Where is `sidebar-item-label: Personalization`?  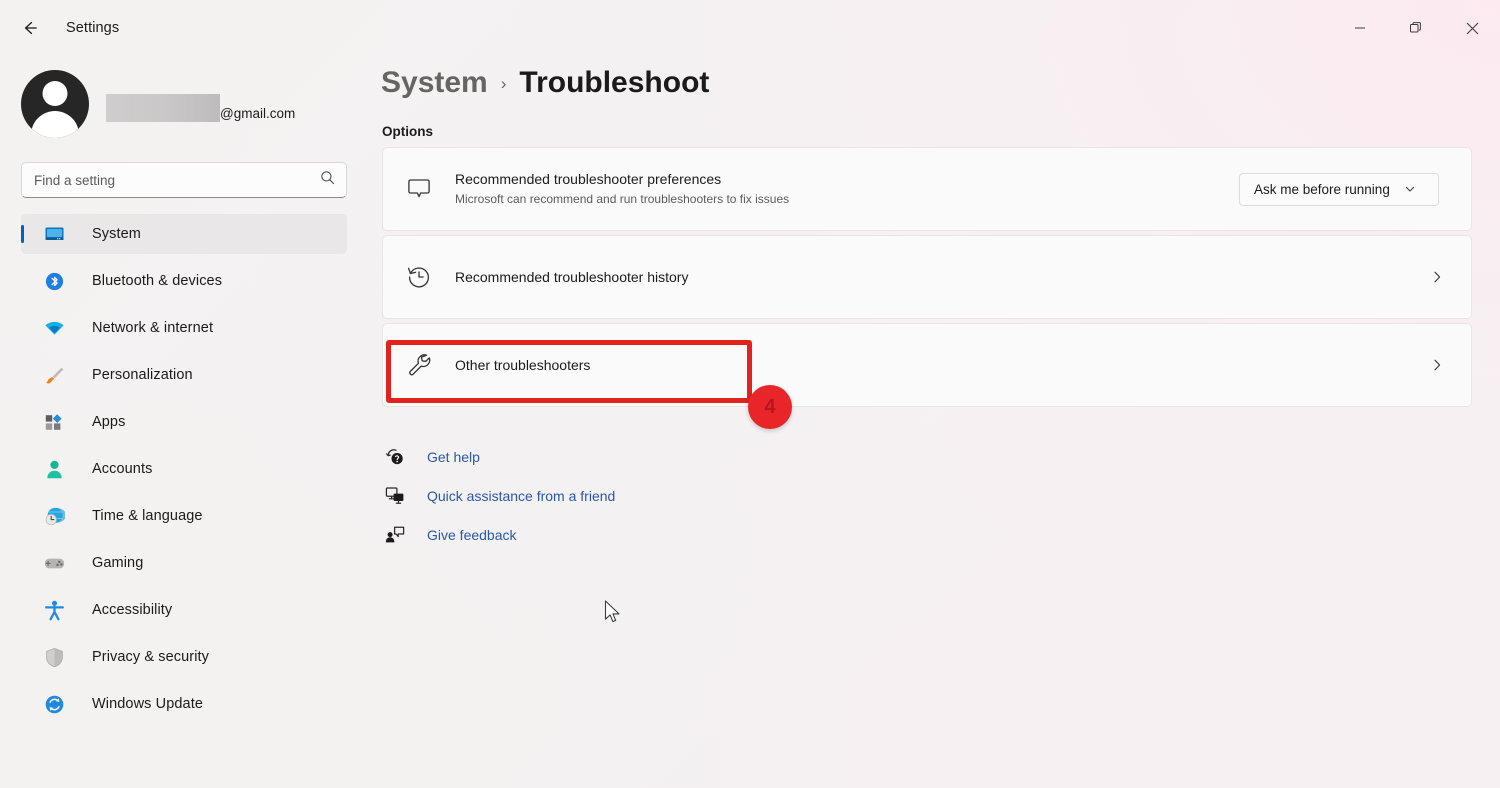 sidebar-item-label: Personalization is located at coordinates (142, 375).